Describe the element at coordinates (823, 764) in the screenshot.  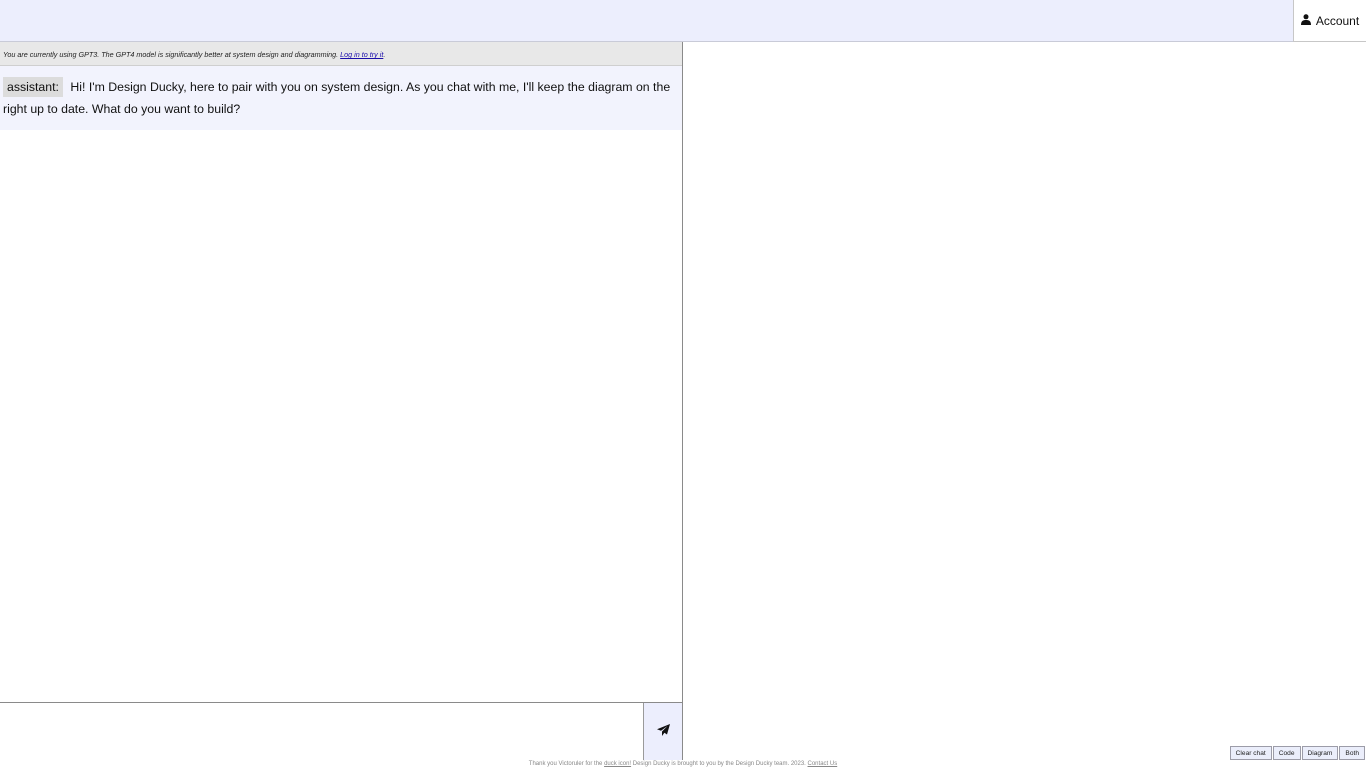
I see `contact-us-link: Contact Us` at that location.